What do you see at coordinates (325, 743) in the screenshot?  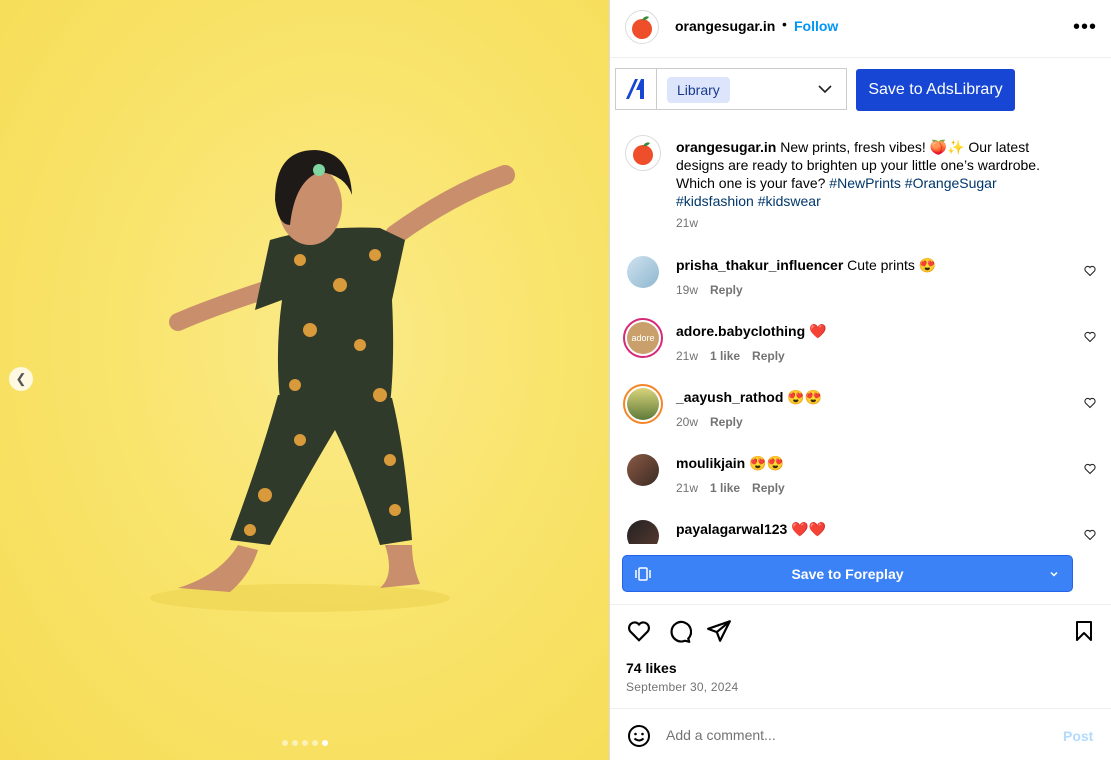 I see `carousel-dot-active` at bounding box center [325, 743].